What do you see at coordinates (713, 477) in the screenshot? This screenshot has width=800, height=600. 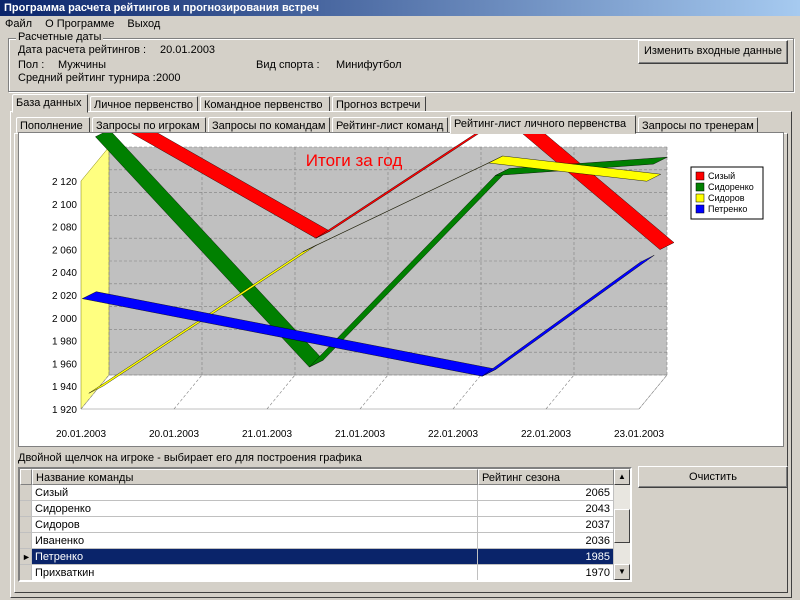 I see `clear-button: Очистить` at bounding box center [713, 477].